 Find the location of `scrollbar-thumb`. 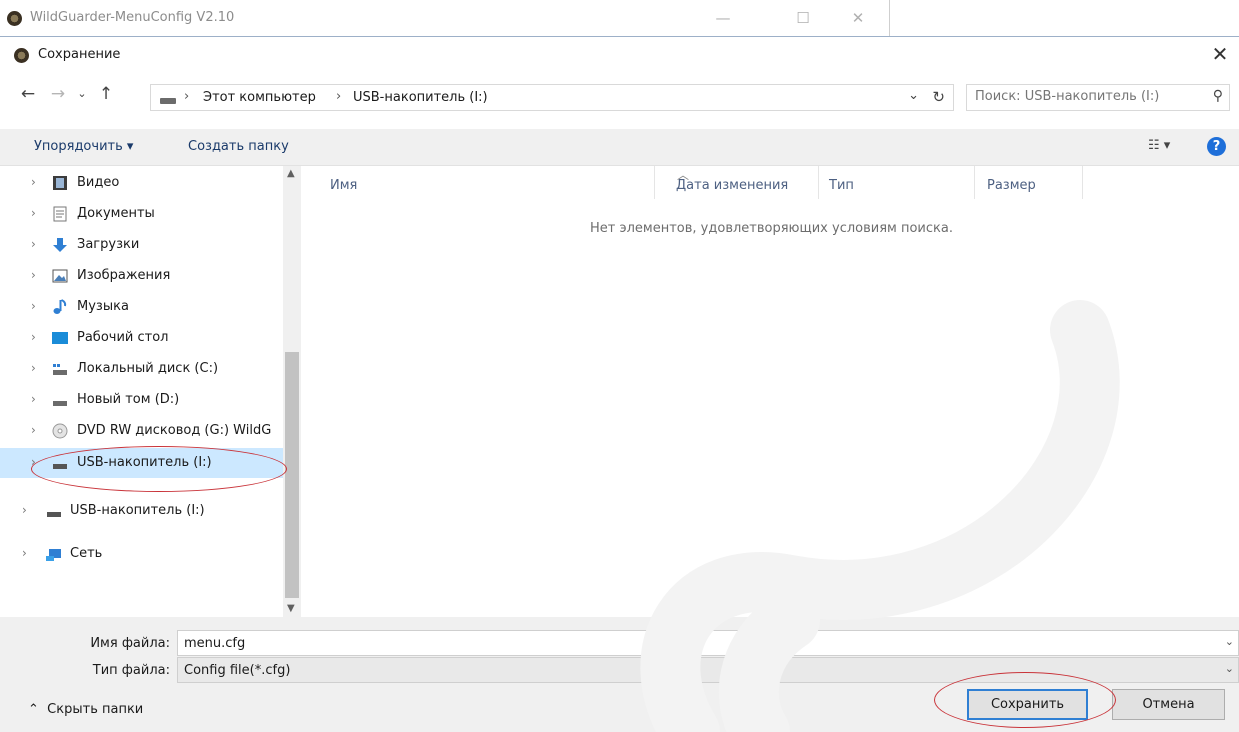

scrollbar-thumb is located at coordinates (292, 475).